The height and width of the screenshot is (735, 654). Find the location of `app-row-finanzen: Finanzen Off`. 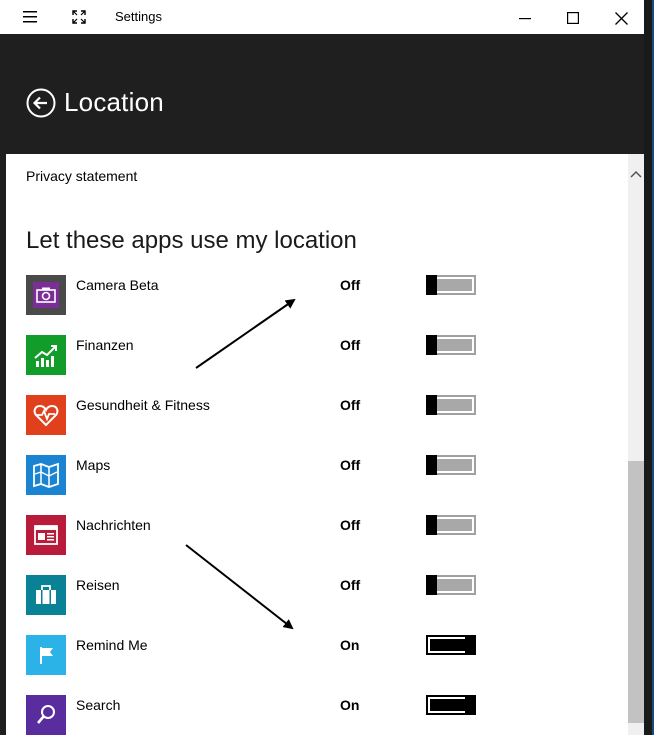

app-row-finanzen: Finanzen Off is located at coordinates (326, 365).